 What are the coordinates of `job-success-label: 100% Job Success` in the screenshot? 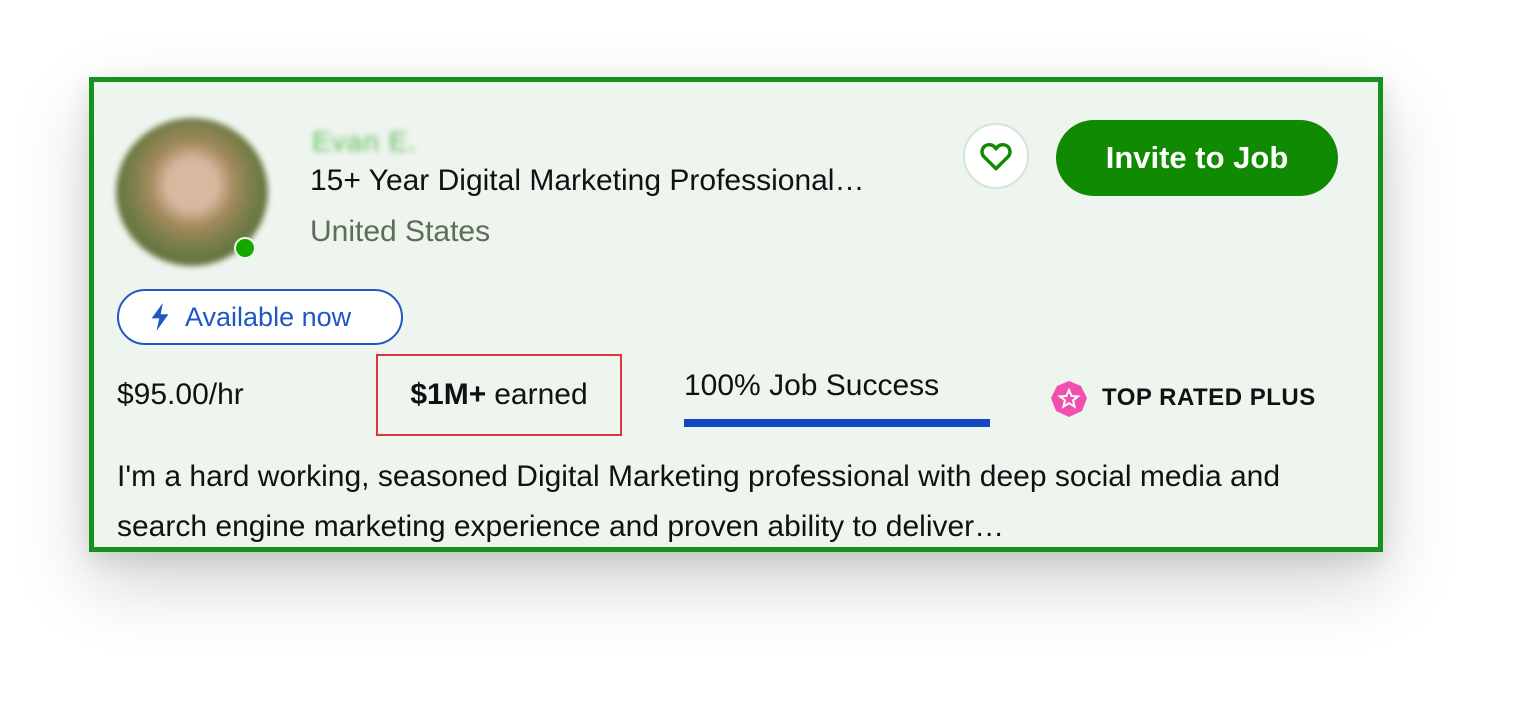 It's located at (812, 385).